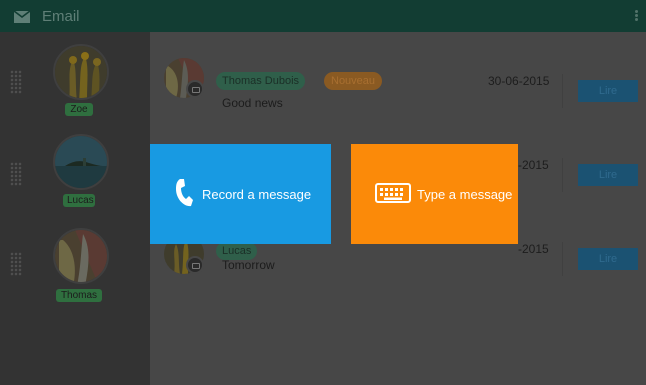 Image resolution: width=646 pixels, height=385 pixels. Describe the element at coordinates (79, 200) in the screenshot. I see `contact-name: Lucas` at that location.